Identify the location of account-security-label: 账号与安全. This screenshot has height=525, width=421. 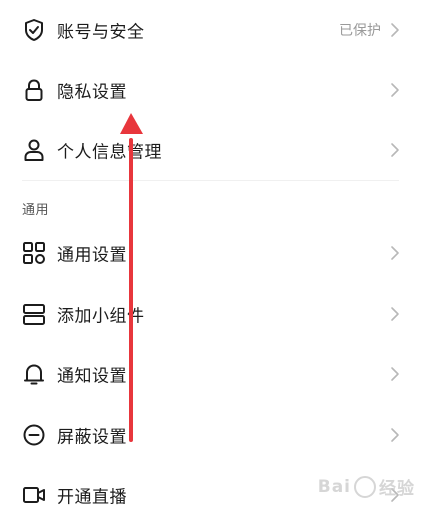
(101, 32).